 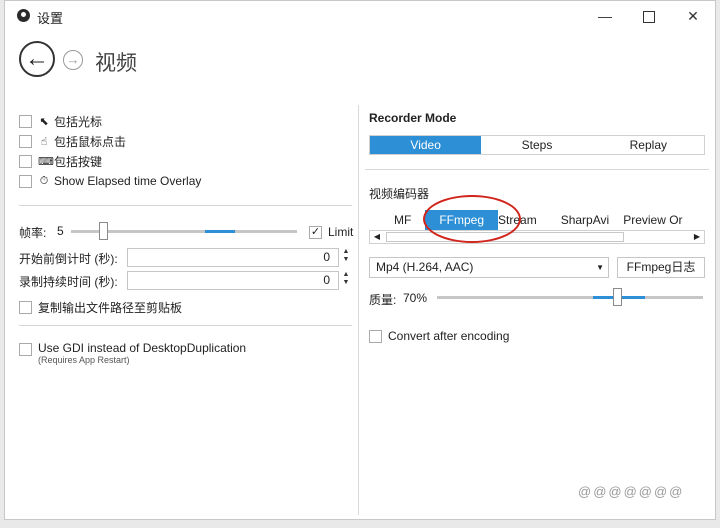 What do you see at coordinates (397, 220) in the screenshot?
I see `tab-mf: MF` at bounding box center [397, 220].